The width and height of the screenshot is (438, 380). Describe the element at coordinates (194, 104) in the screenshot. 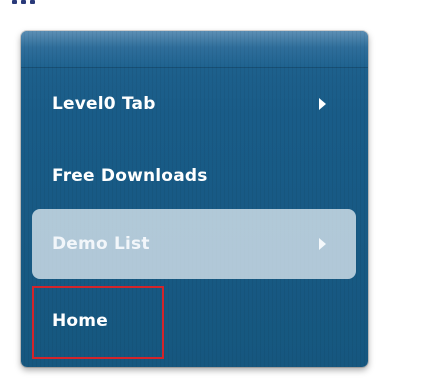

I see `menu-item-level0-tab: Level0 Tab` at that location.